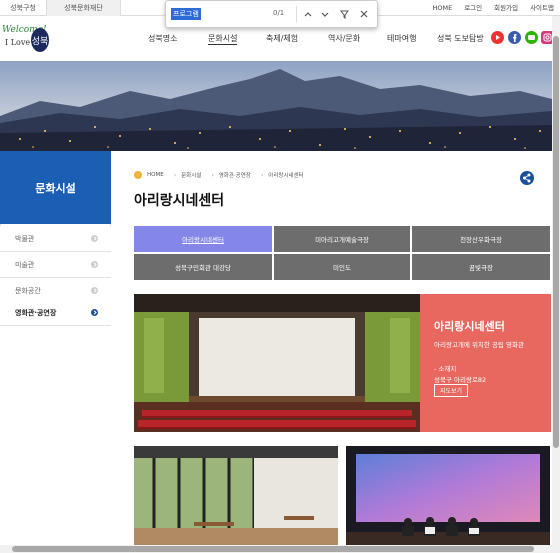  Describe the element at coordinates (556, 549) in the screenshot. I see `scrollbar-corner` at that location.